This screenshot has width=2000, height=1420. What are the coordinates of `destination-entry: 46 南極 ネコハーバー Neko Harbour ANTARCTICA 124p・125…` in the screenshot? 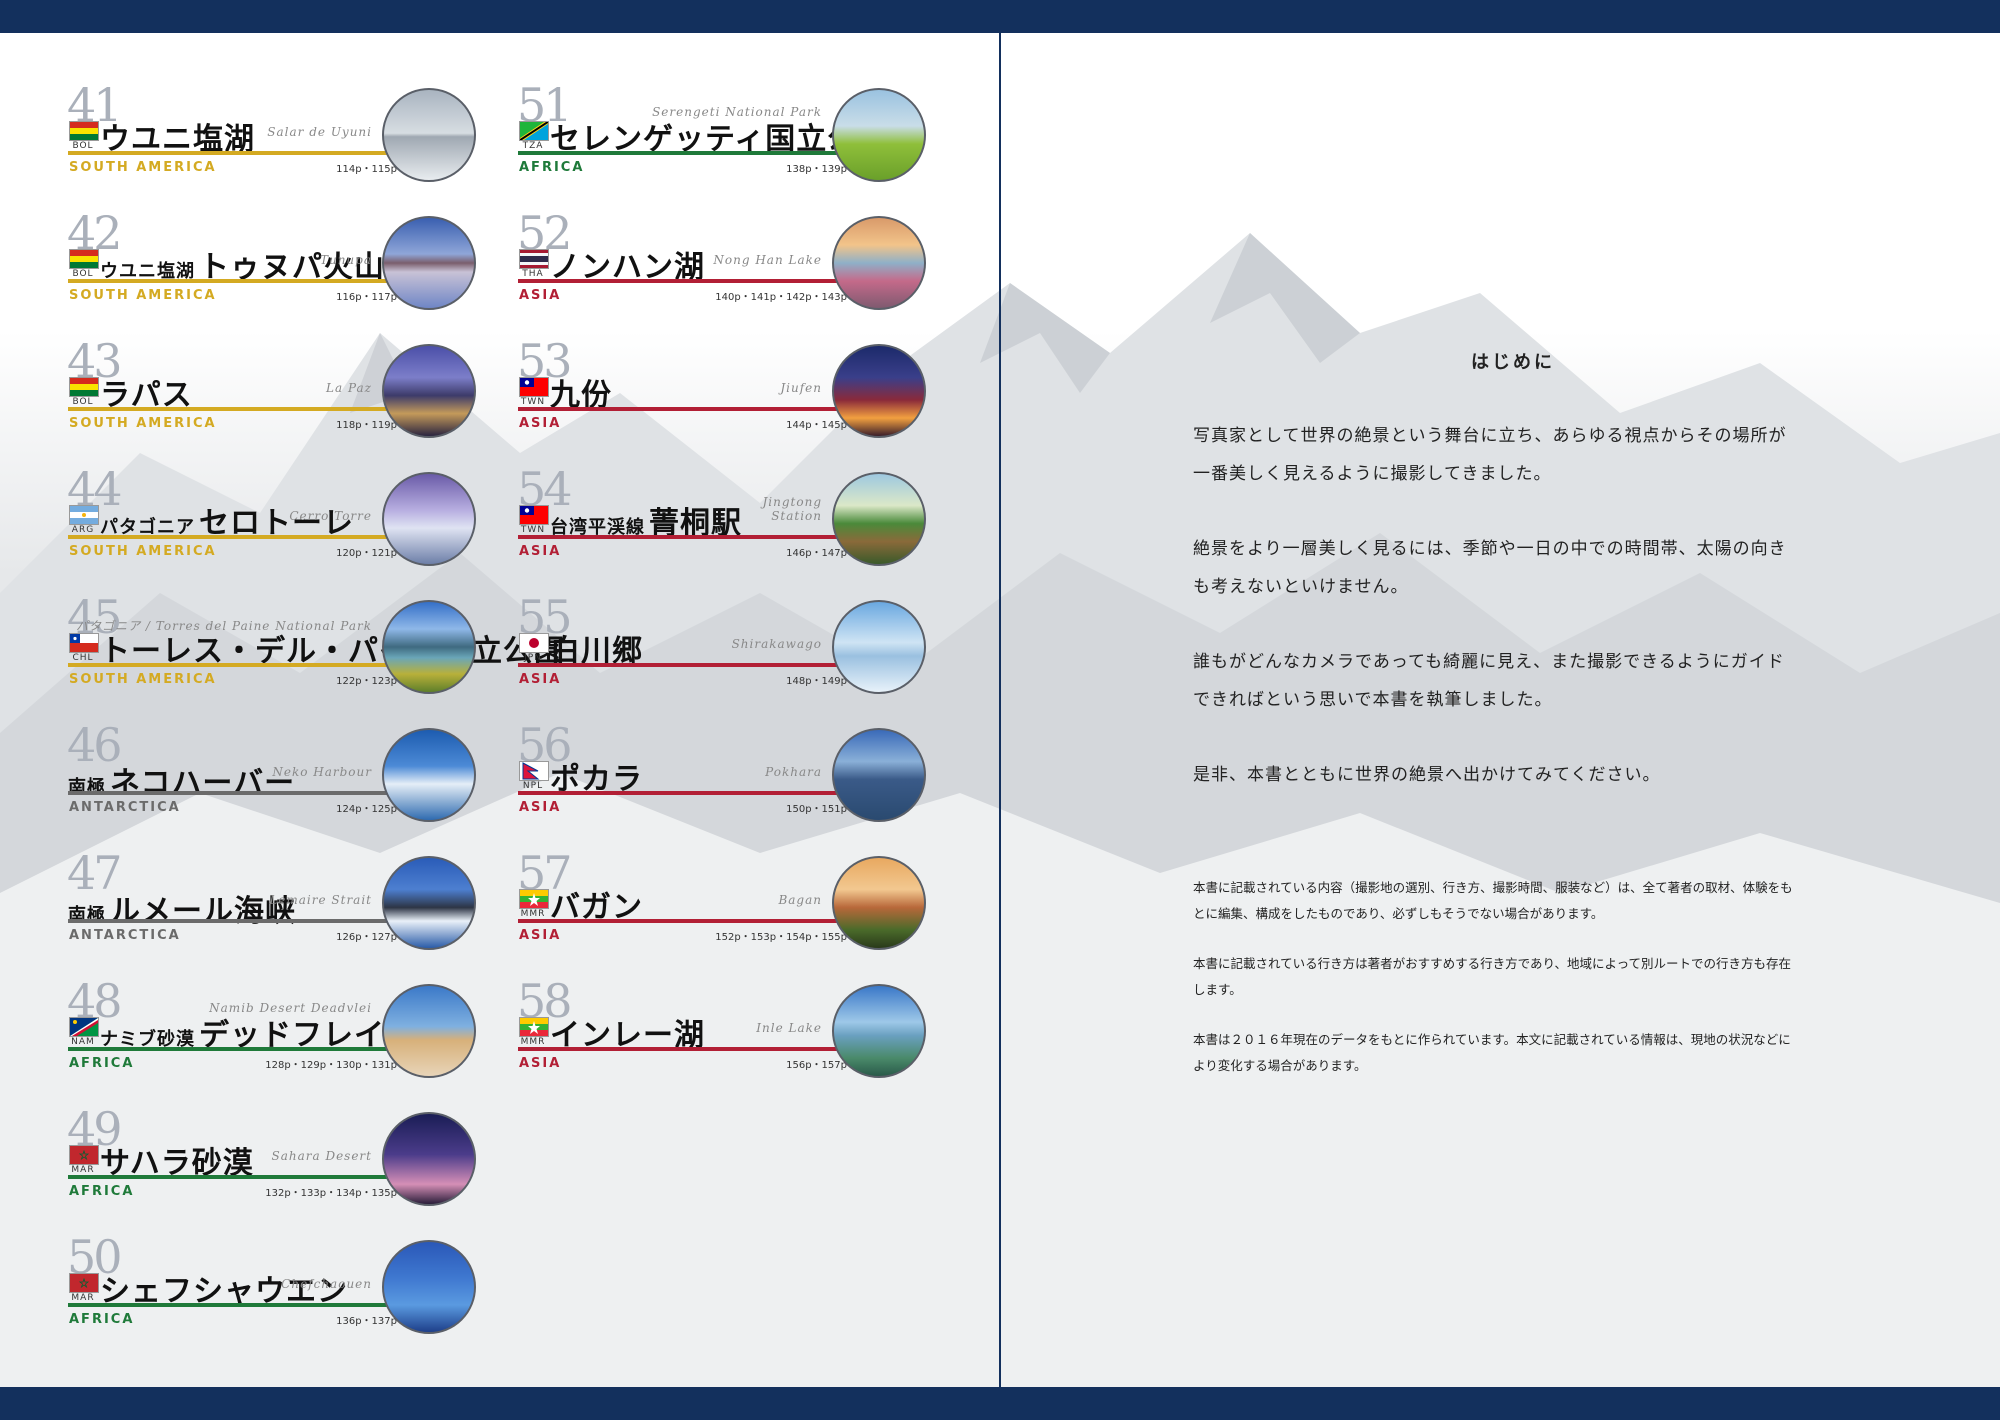 It's located at (269, 779).